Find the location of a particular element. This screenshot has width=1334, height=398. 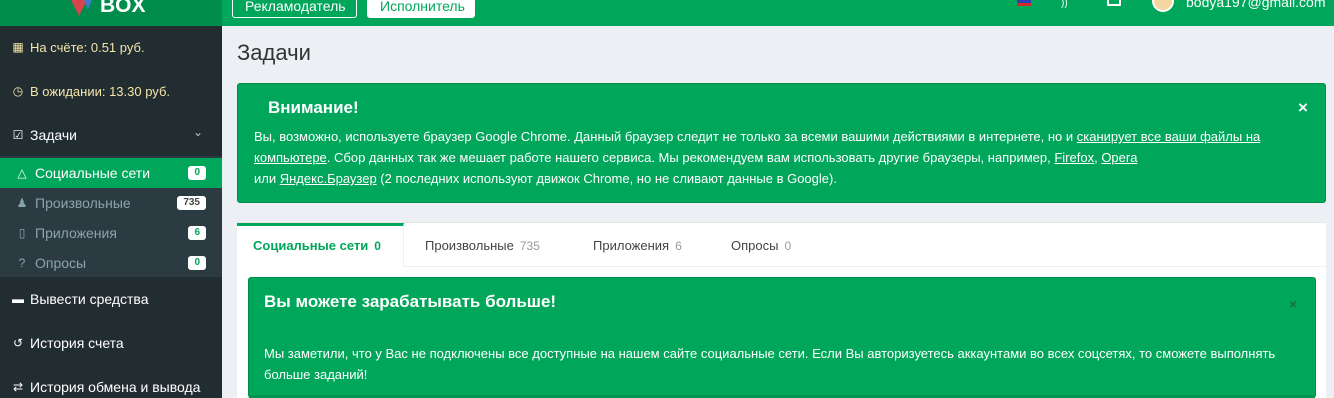

sidebar-item-withdraw: ▬ Вывести средства is located at coordinates (111, 299).